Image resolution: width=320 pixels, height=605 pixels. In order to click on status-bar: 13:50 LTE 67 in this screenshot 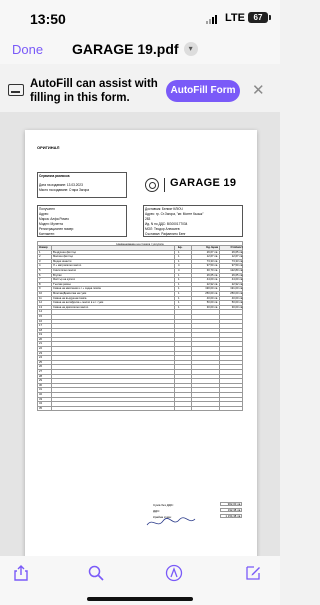, I will do `click(140, 18)`.